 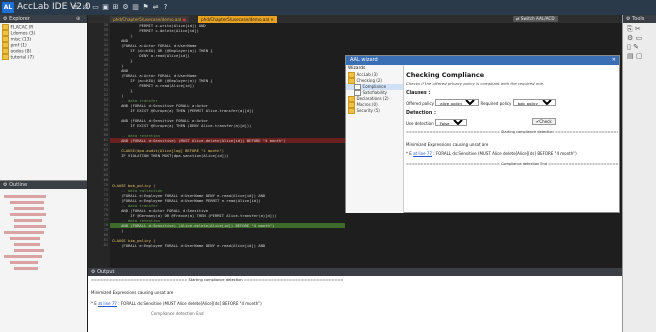 I want to click on title-bar: AL AccLab IDE V2.0 ≡ ↺ ▭ ▣ ⊞ ⚙ ▥ ⚑ ⇌ ?, so click(x=328, y=7).